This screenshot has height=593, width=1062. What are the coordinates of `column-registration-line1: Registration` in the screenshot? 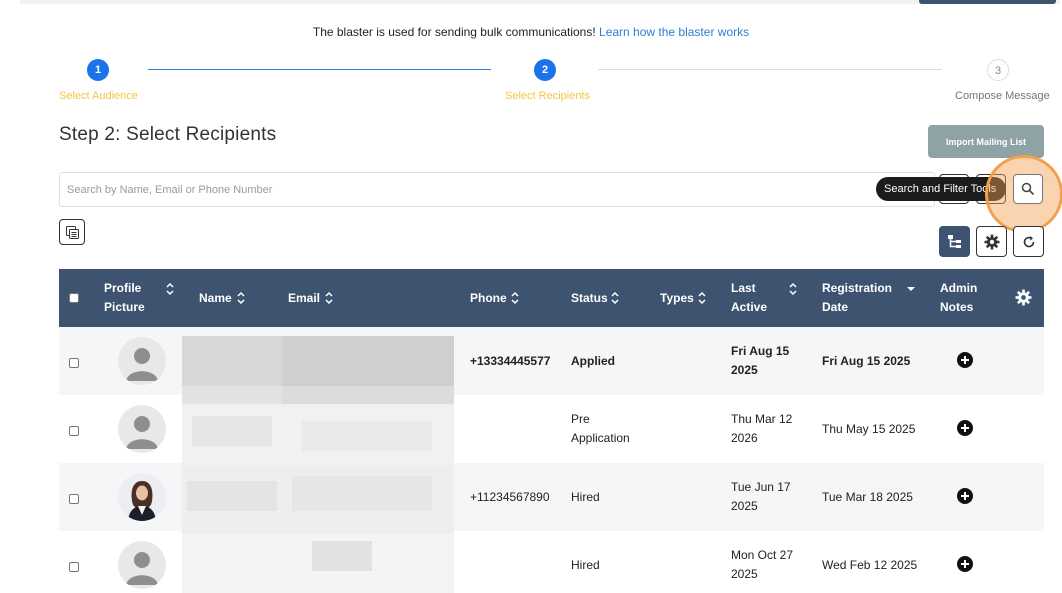 It's located at (857, 288).